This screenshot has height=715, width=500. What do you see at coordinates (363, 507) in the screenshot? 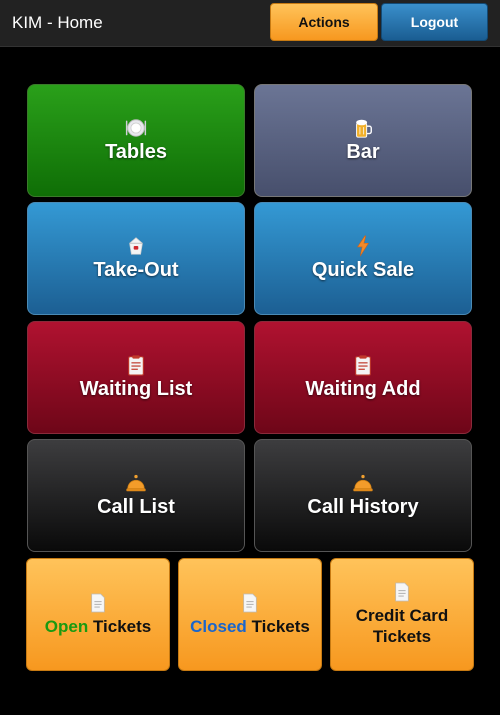
I see `tile-label: Call History` at bounding box center [363, 507].